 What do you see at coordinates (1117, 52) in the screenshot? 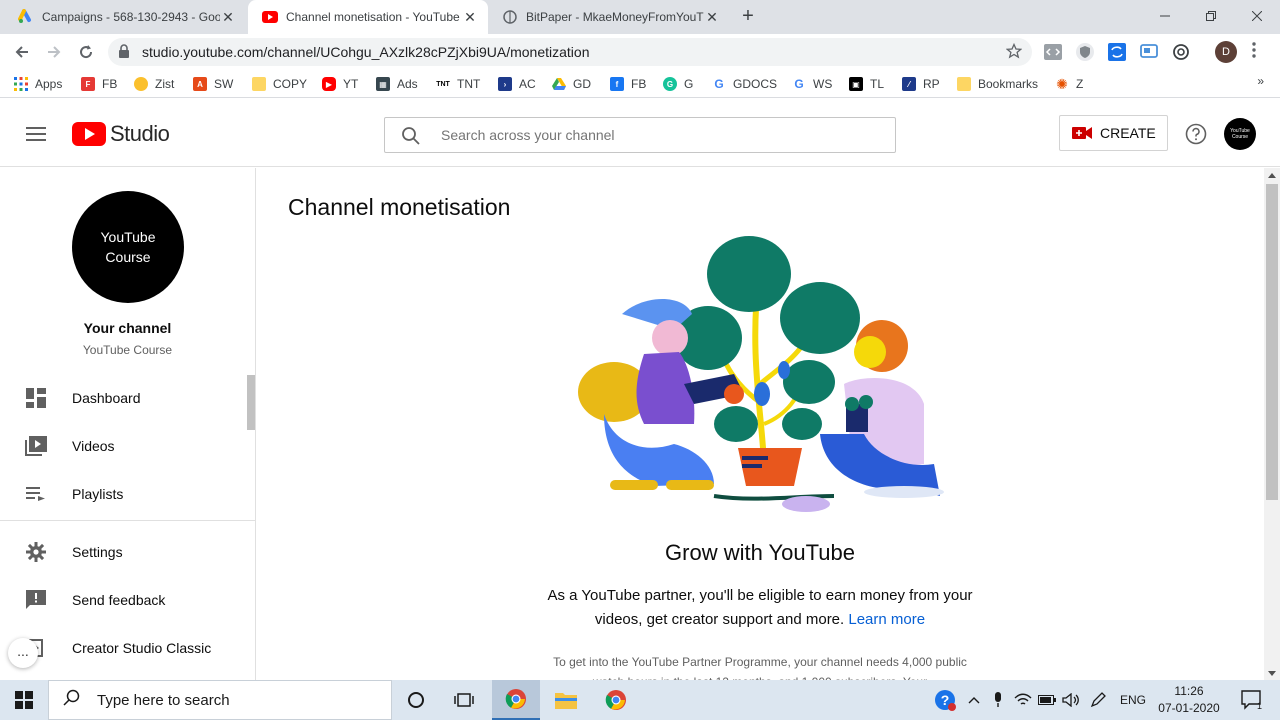
I see `sync-extension-icon` at bounding box center [1117, 52].